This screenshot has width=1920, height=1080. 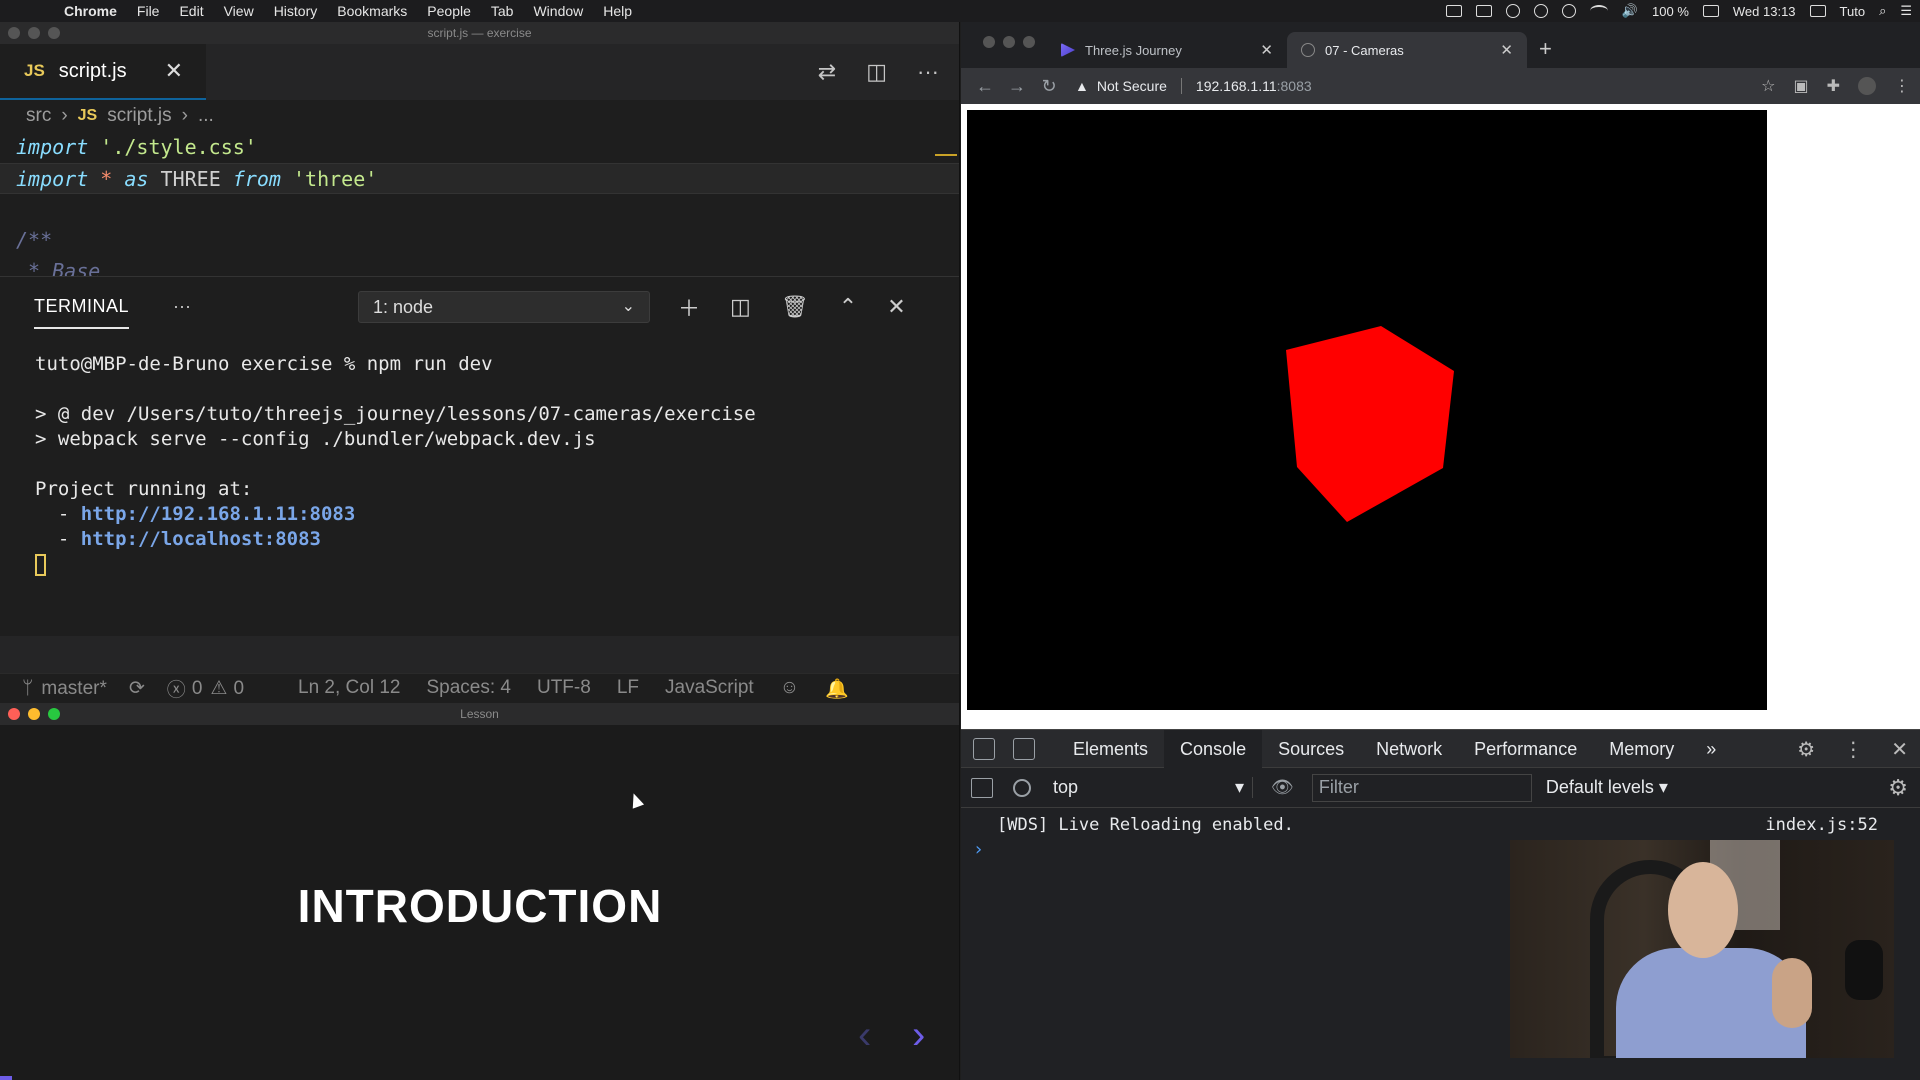 What do you see at coordinates (38, 116) in the screenshot?
I see `breadcrumb-folder: src` at bounding box center [38, 116].